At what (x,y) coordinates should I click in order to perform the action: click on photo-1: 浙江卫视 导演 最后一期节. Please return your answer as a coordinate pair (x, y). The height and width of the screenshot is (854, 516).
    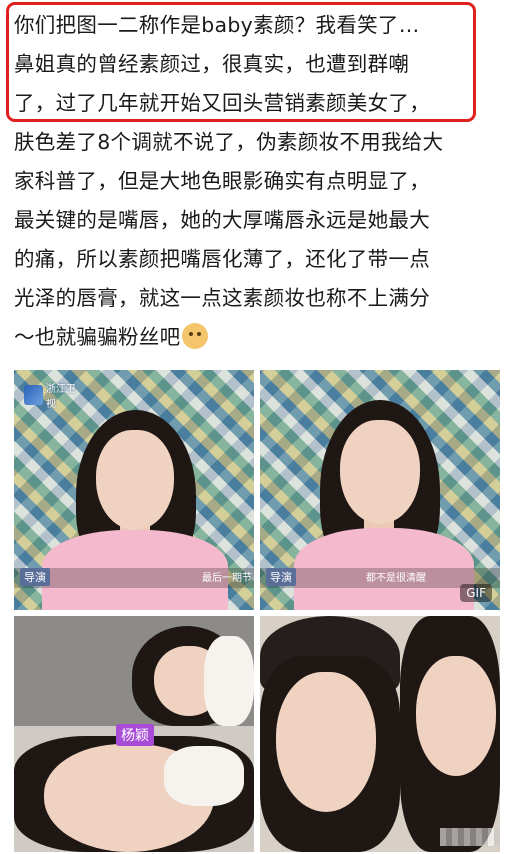
    Looking at the image, I should click on (134, 490).